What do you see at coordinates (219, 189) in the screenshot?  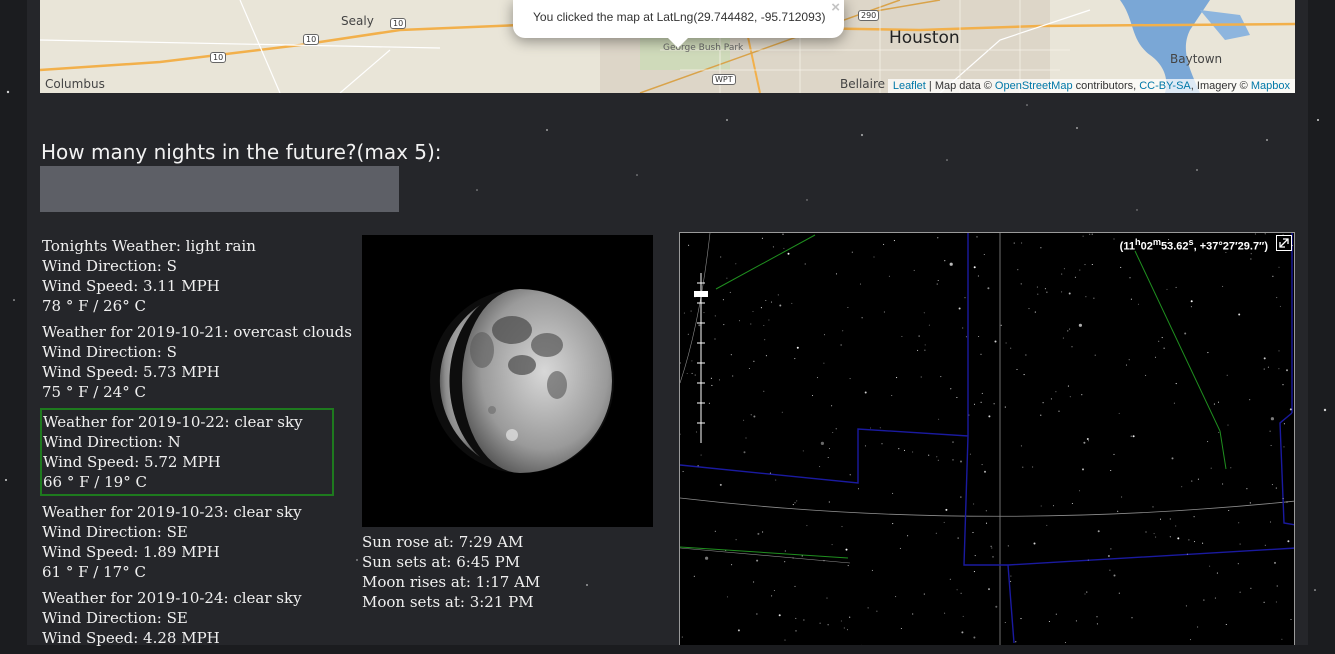 I see `nights-input` at bounding box center [219, 189].